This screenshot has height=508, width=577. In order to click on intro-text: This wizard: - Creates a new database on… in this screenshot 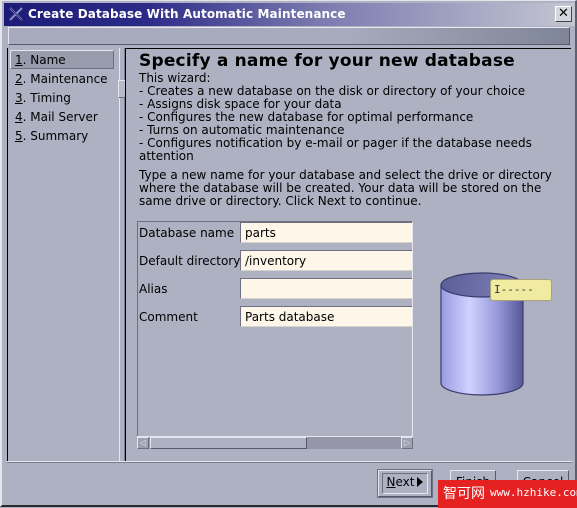, I will do `click(349, 117)`.